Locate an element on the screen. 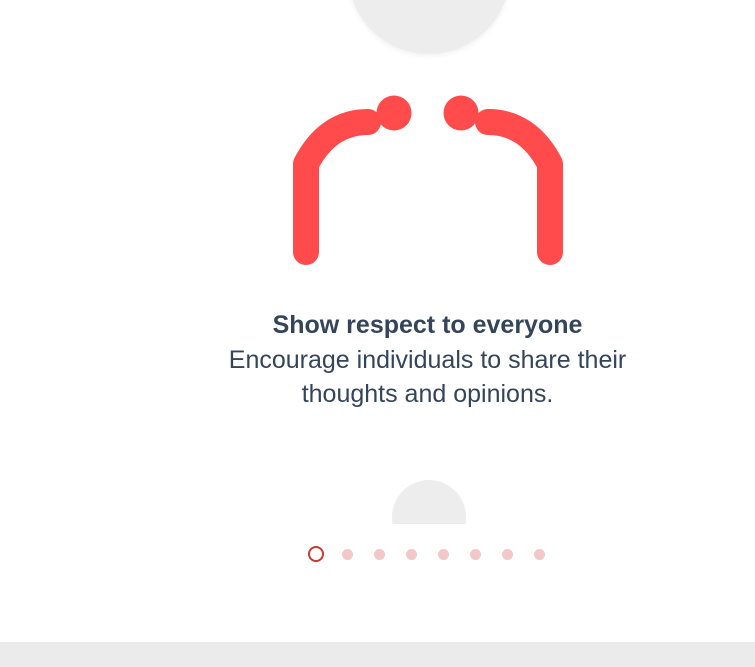  right-figure-head is located at coordinates (461, 113).